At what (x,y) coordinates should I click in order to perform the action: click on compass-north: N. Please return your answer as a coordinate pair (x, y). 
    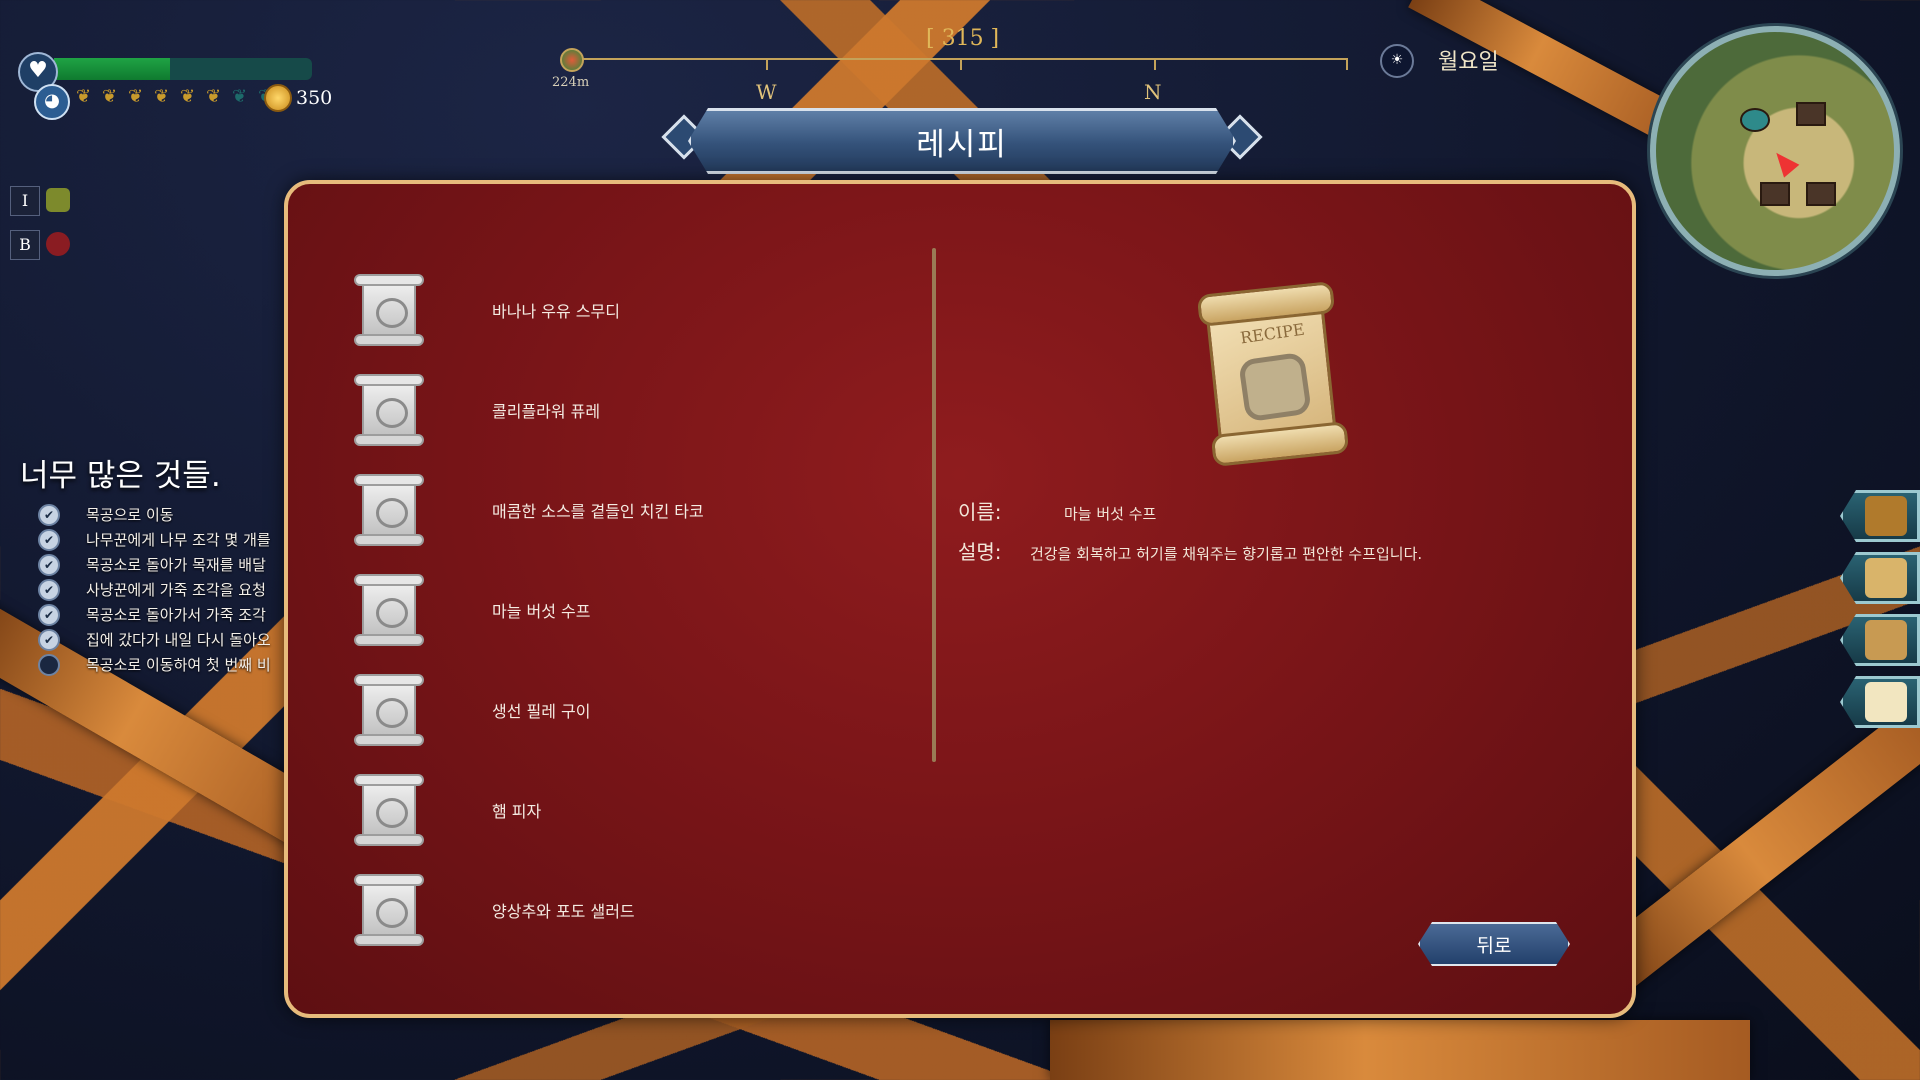
    Looking at the image, I should click on (1153, 92).